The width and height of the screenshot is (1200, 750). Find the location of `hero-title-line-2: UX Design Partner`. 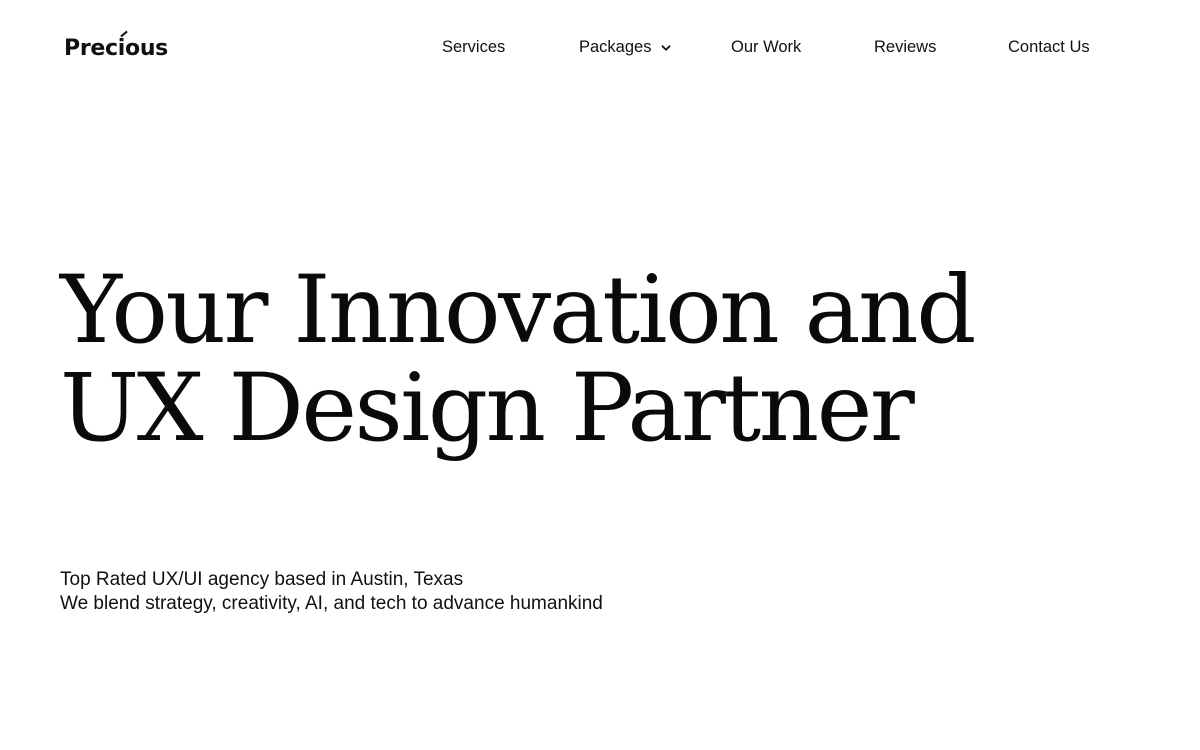

hero-title-line-2: UX Design Partner is located at coordinates (487, 408).